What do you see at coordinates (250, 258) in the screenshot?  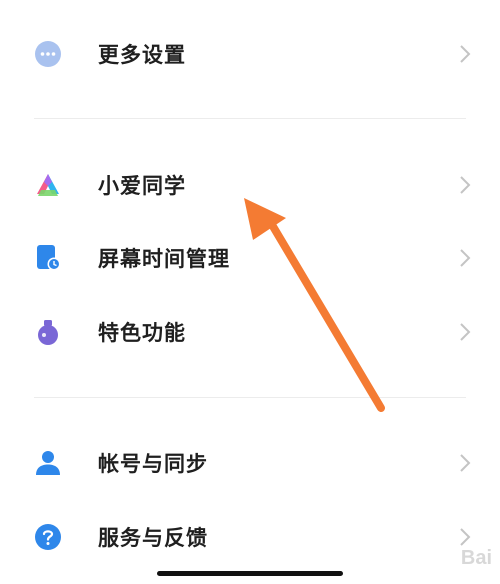 I see `settings-item-screen-time: 屏幕时间管理` at bounding box center [250, 258].